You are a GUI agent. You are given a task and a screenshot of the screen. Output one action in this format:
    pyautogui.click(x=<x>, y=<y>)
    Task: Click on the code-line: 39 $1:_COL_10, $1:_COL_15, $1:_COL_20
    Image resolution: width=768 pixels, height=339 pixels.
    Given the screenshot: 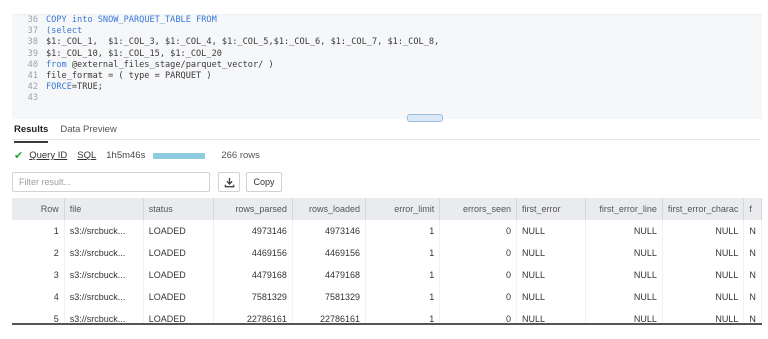 What is the action you would take?
    pyautogui.click(x=387, y=54)
    